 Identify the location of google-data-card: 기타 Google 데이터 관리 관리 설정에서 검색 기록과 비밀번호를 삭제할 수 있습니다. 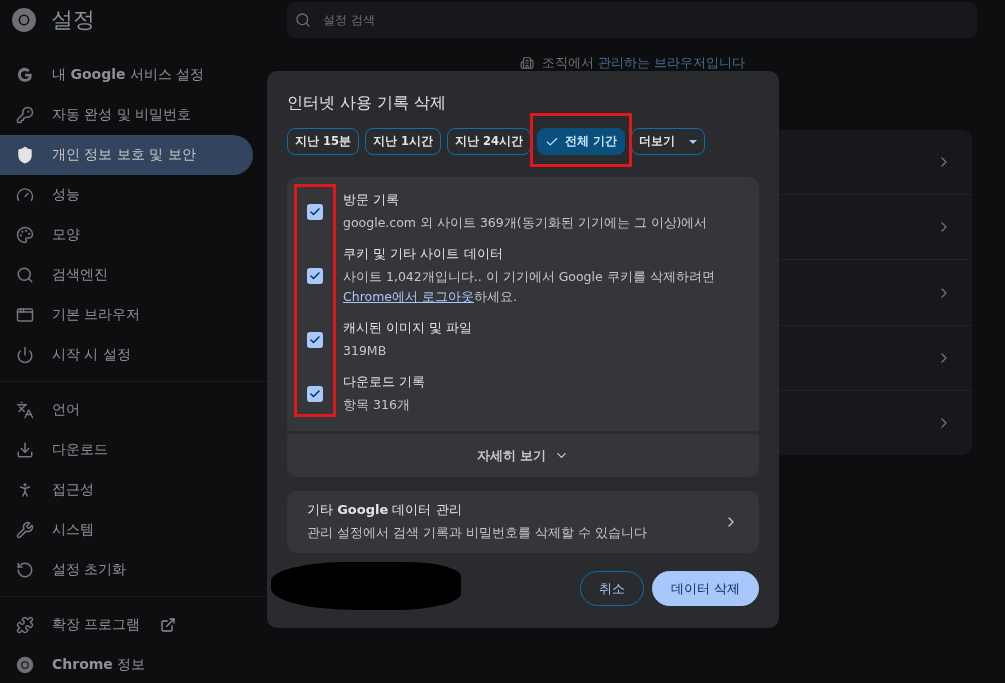
(523, 522).